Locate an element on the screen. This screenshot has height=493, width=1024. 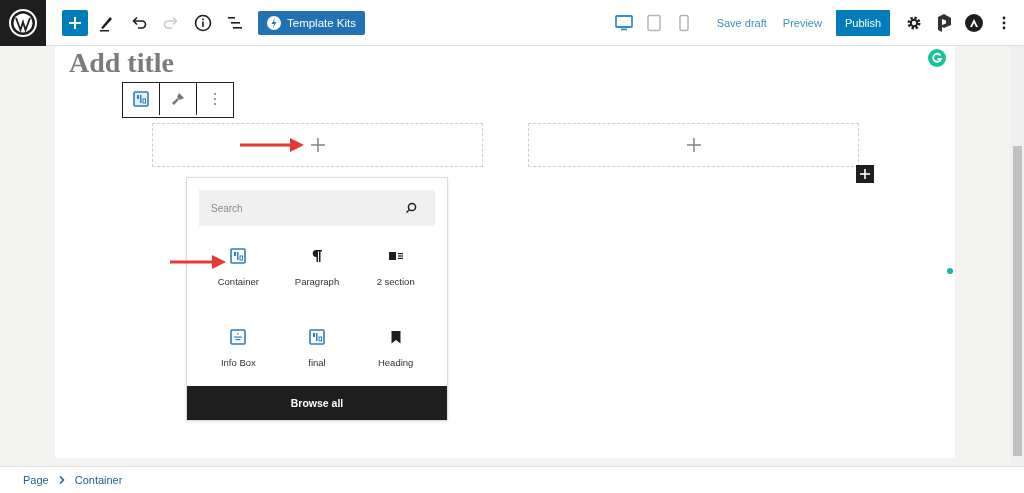
template-kits-button: Template Kits is located at coordinates (312, 22).